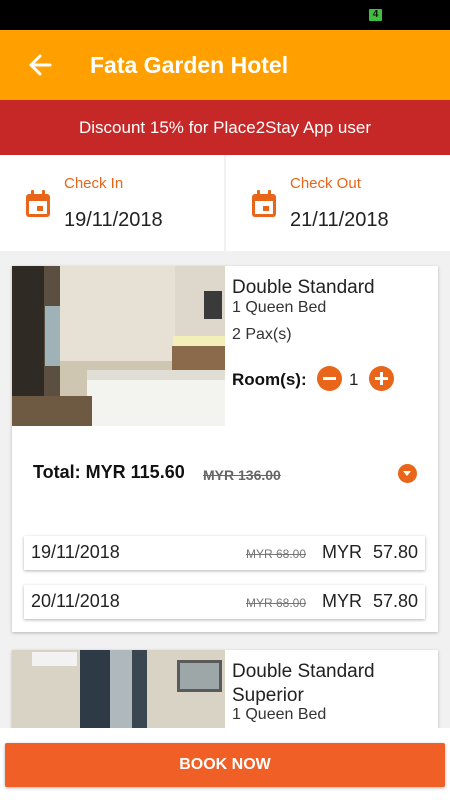 This screenshot has width=450, height=800. I want to click on room-quantity: 1, so click(354, 379).